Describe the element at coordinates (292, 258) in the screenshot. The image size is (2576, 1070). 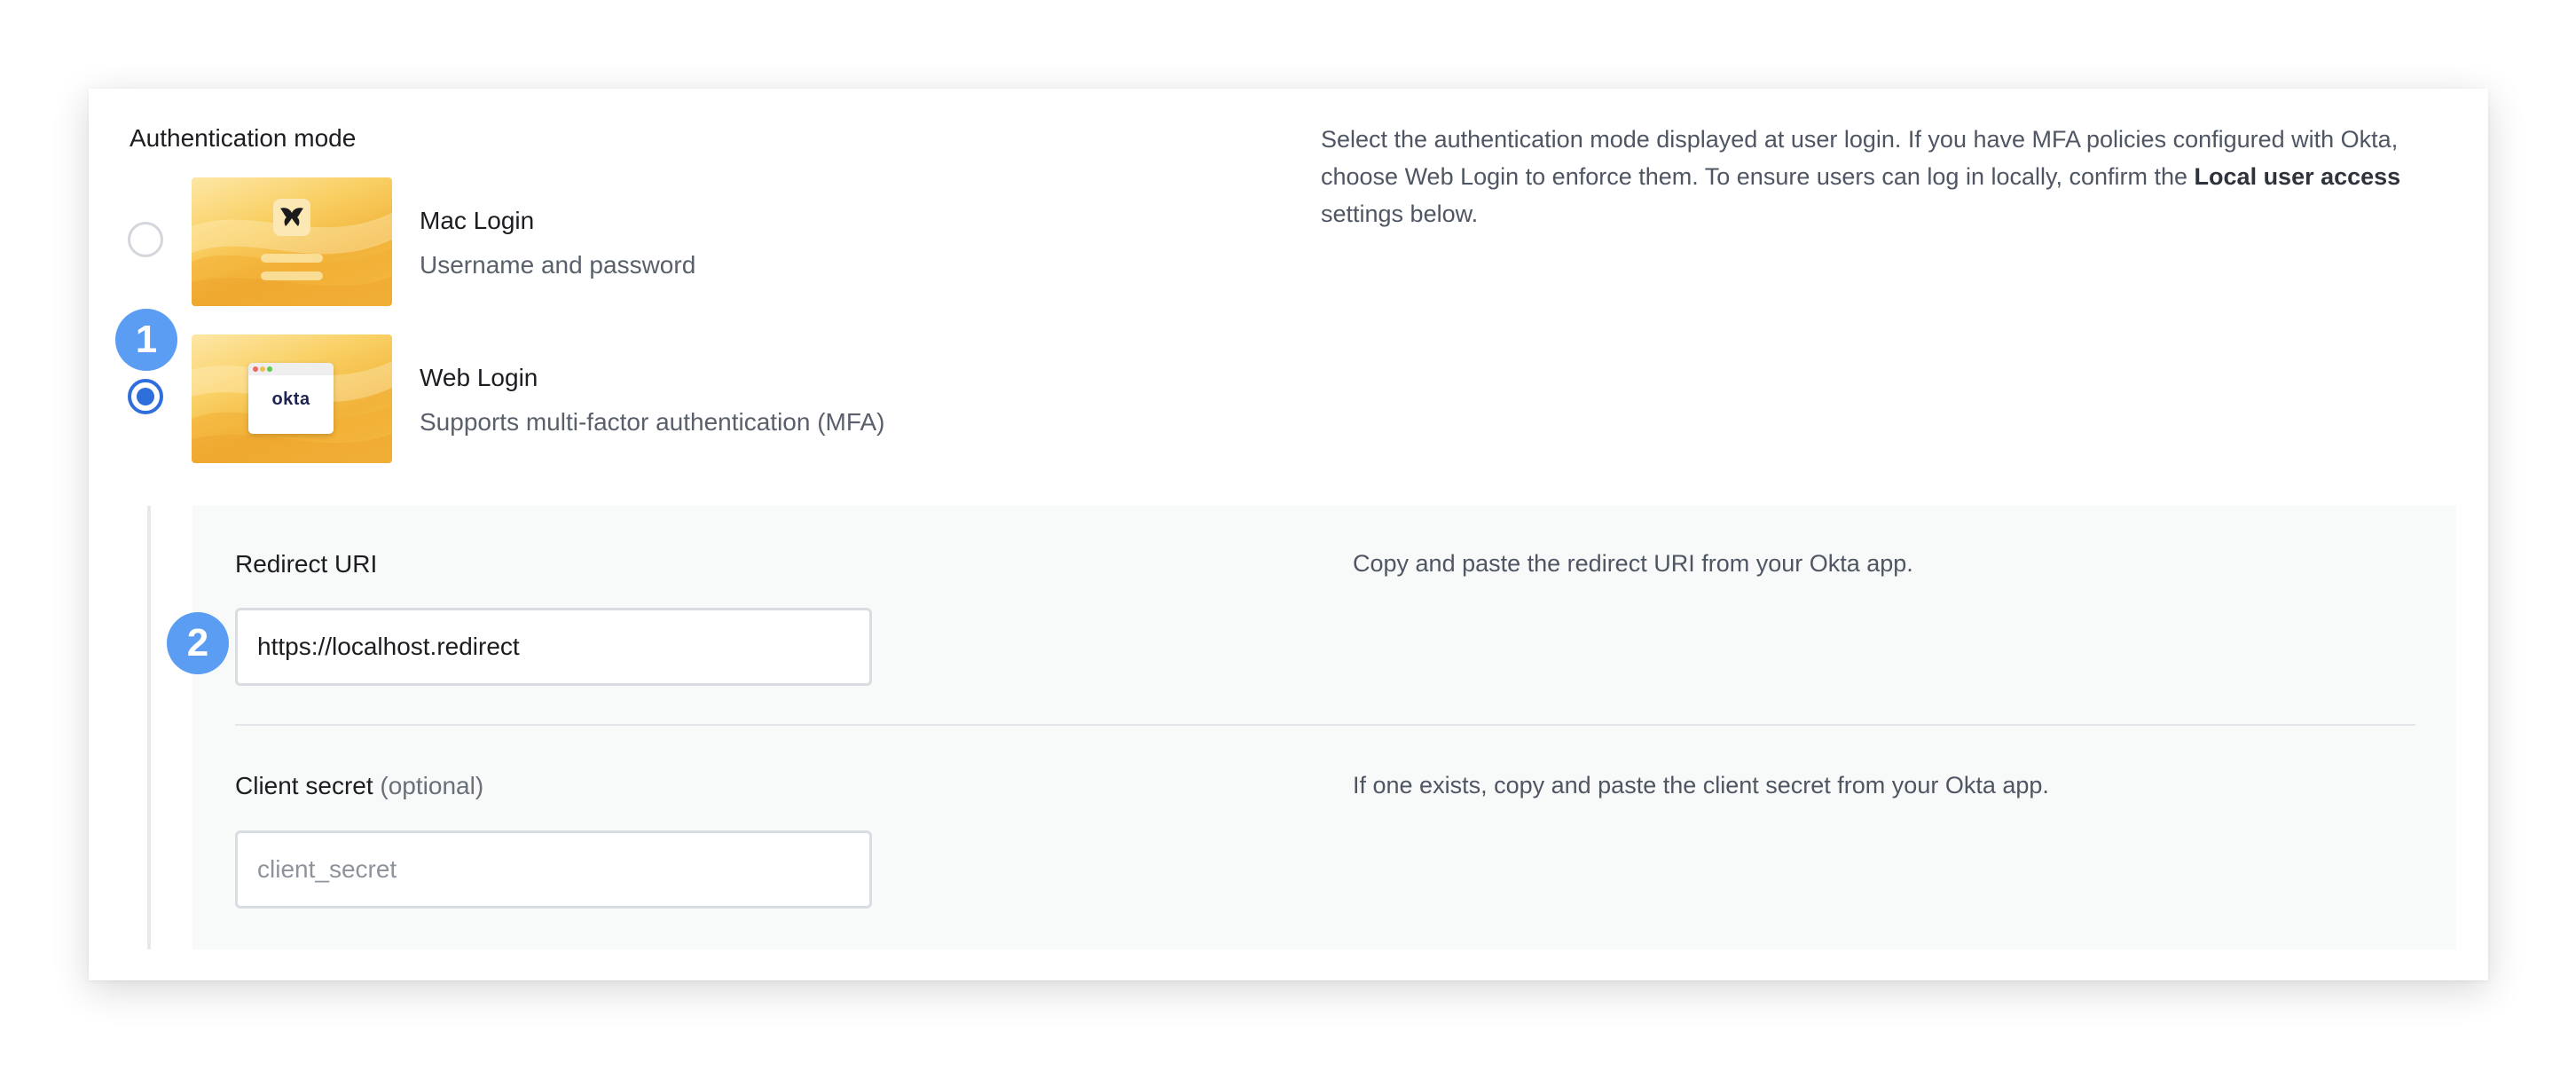
I see `username-field-graphic` at that location.